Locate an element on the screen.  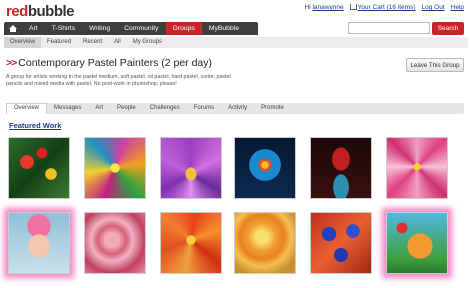
subnav-all: All is located at coordinates (117, 42).